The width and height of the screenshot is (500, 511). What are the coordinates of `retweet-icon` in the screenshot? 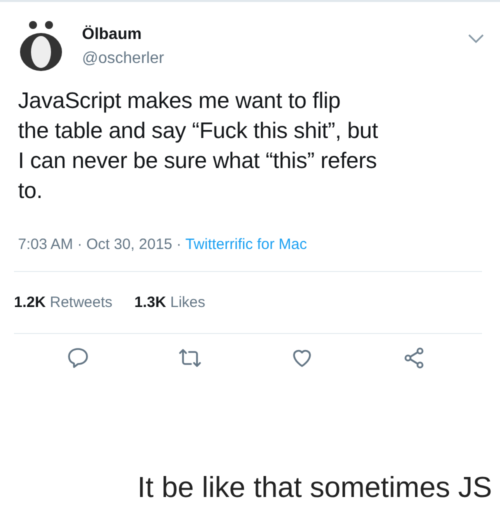 It's located at (190, 358).